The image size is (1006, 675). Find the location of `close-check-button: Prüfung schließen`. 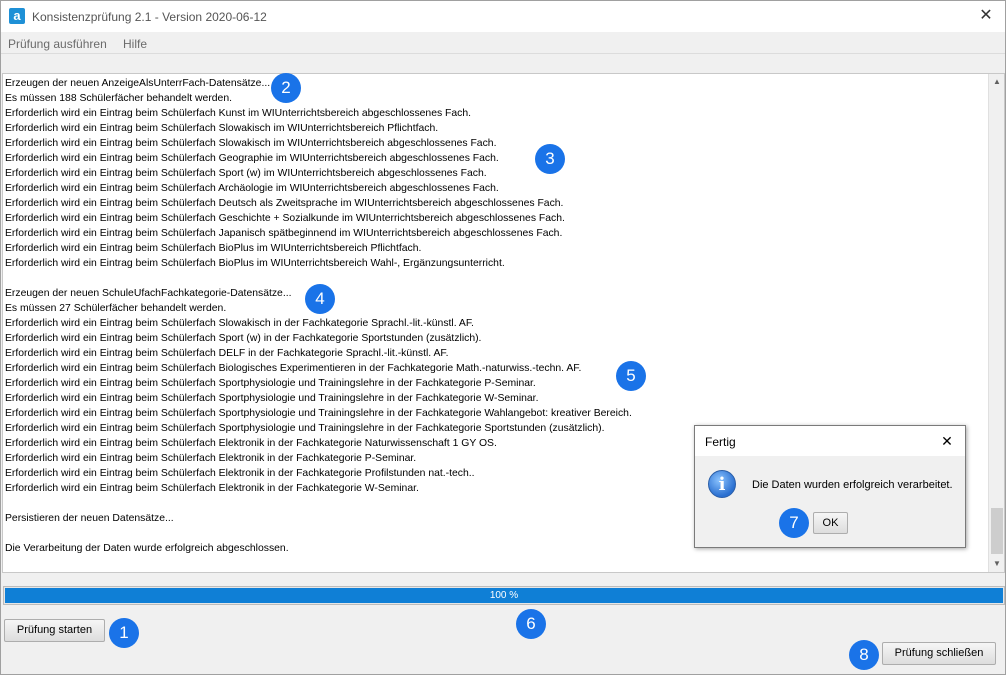

close-check-button: Prüfung schließen is located at coordinates (939, 653).